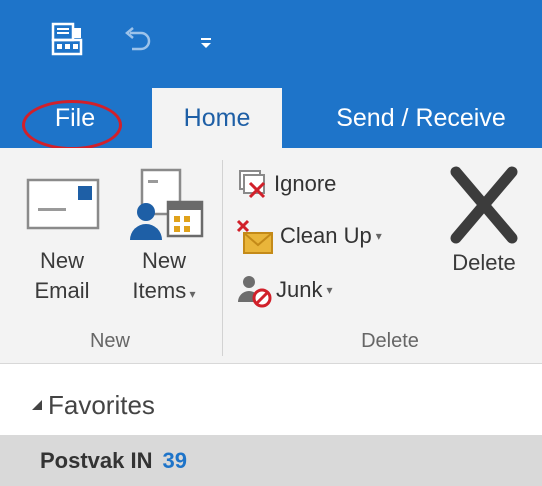  Describe the element at coordinates (62, 290) in the screenshot. I see `new-email-label-line2: Email` at that location.